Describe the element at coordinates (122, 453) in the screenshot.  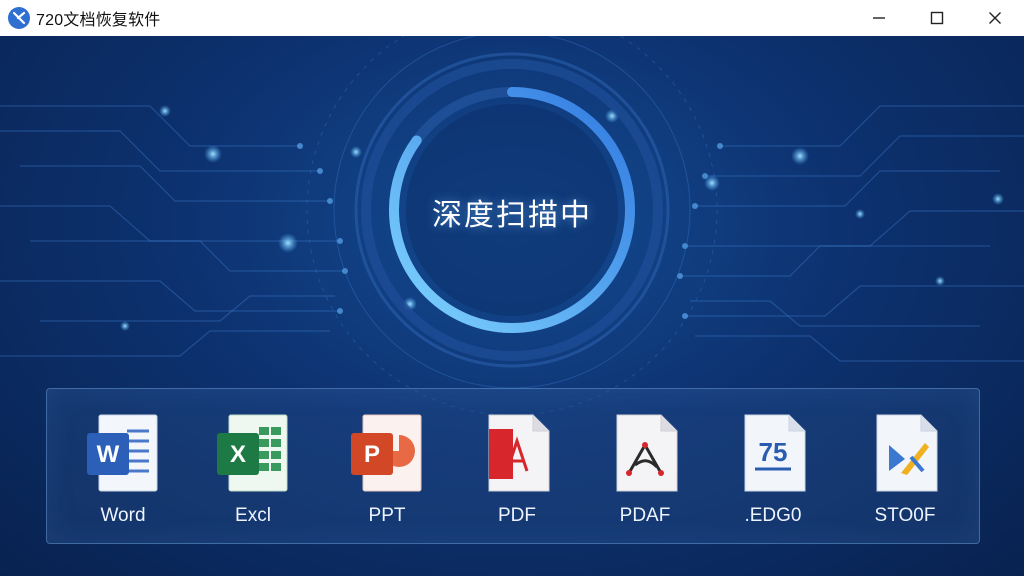
I see `word-icon: W` at that location.